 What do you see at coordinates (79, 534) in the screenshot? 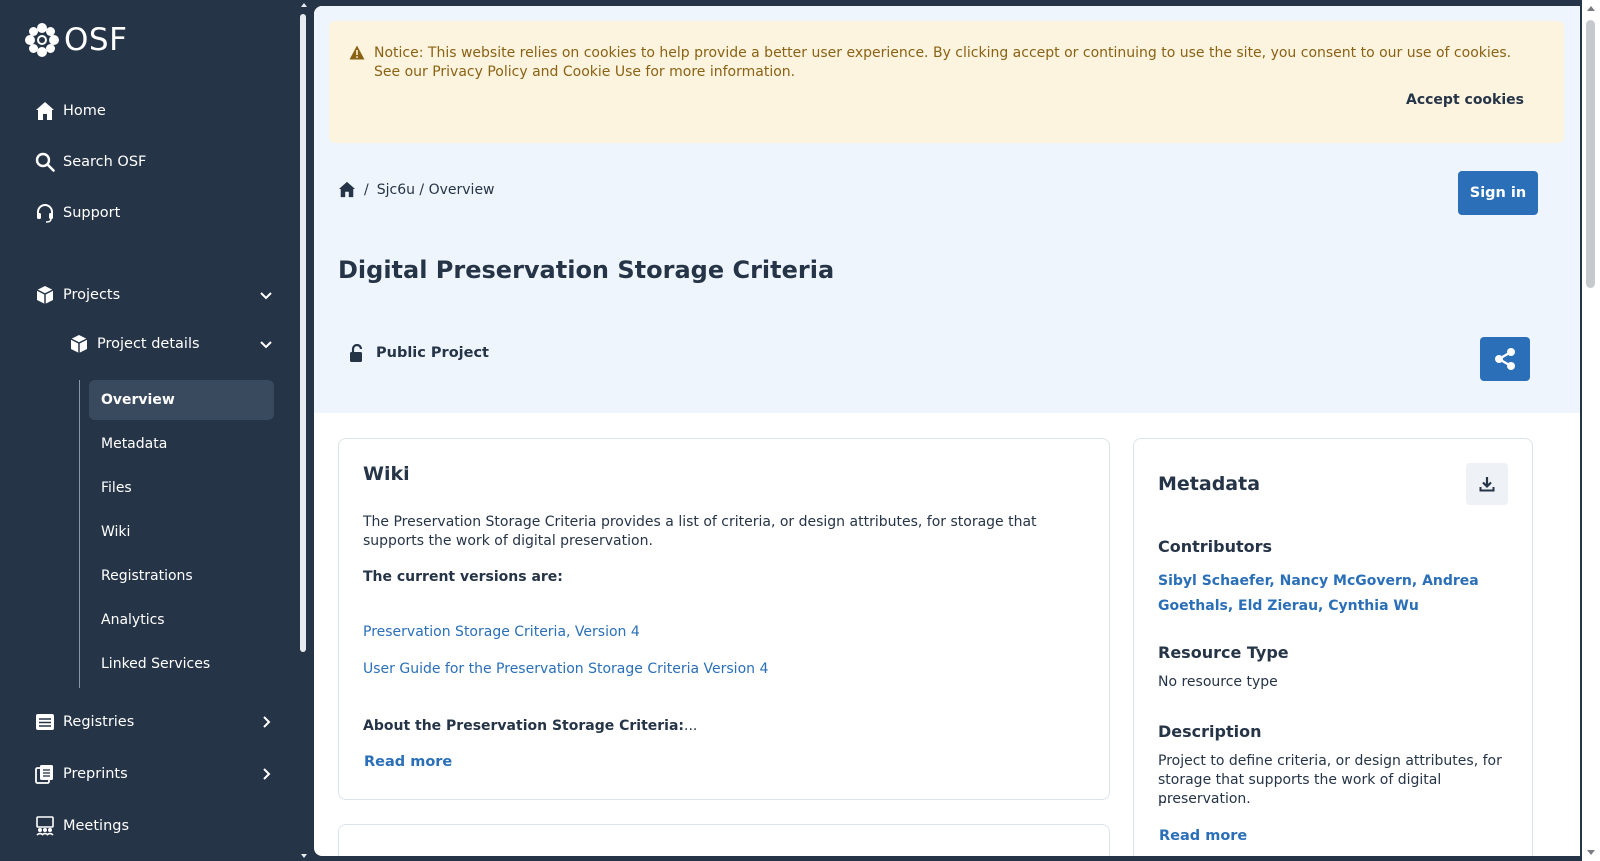
I see `subnav-divider` at bounding box center [79, 534].